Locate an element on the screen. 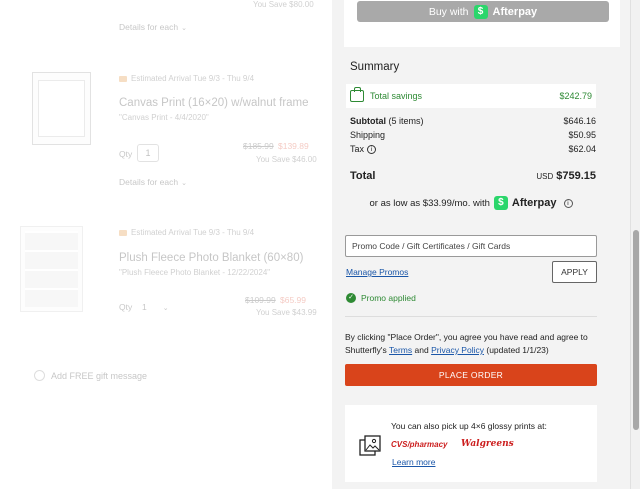 The width and height of the screenshot is (640, 489). subtotal-row: Subtotal (5 items) $646.16 is located at coordinates (473, 121).